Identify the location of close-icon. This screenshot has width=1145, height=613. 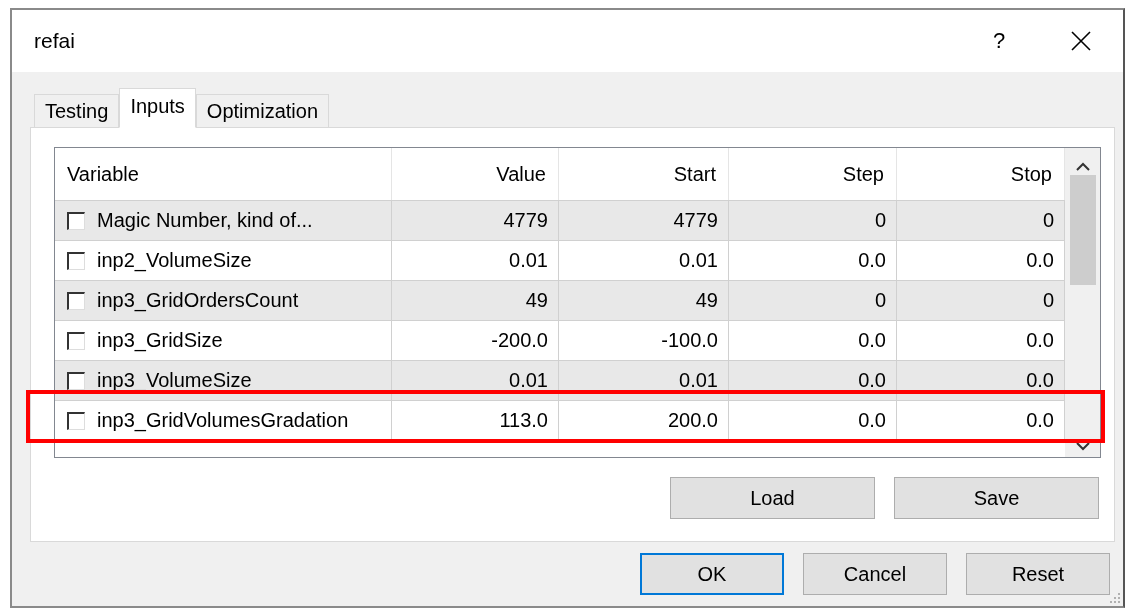
(1081, 41).